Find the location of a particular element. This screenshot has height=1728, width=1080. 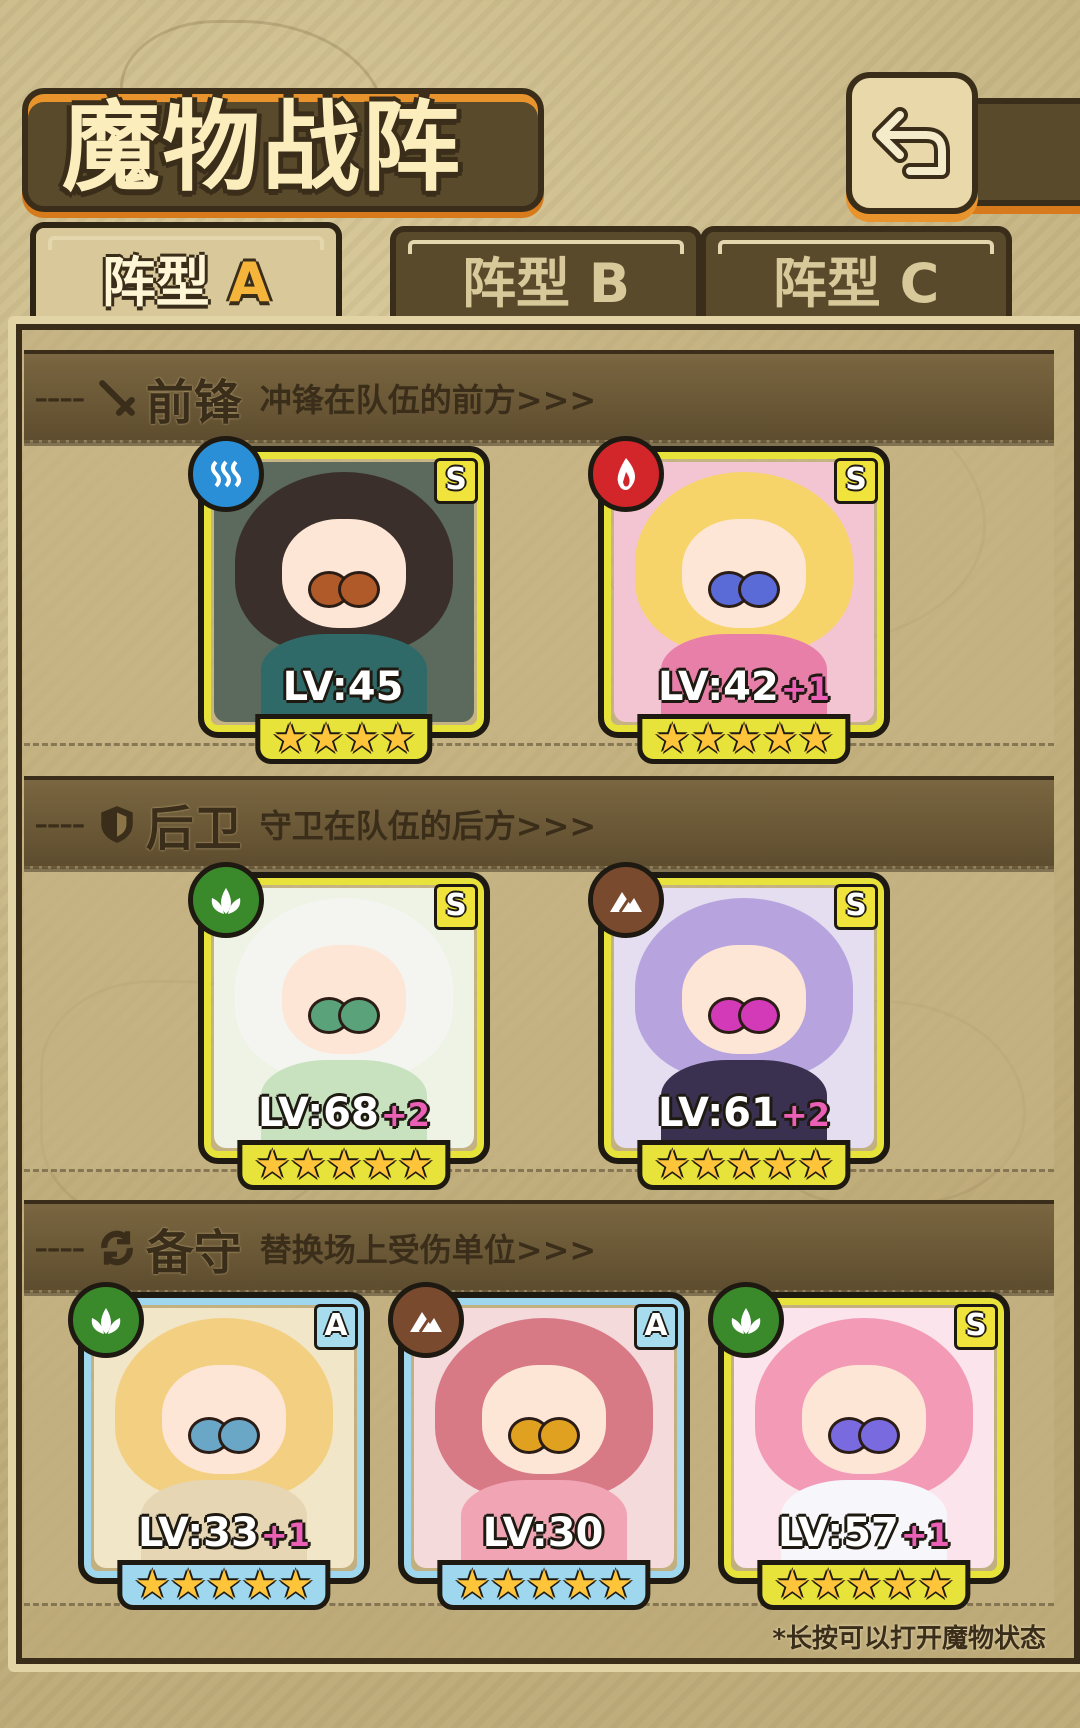

section-header-front: ---- 前锋 冲锋在队伍的前方>>> is located at coordinates (539, 398).